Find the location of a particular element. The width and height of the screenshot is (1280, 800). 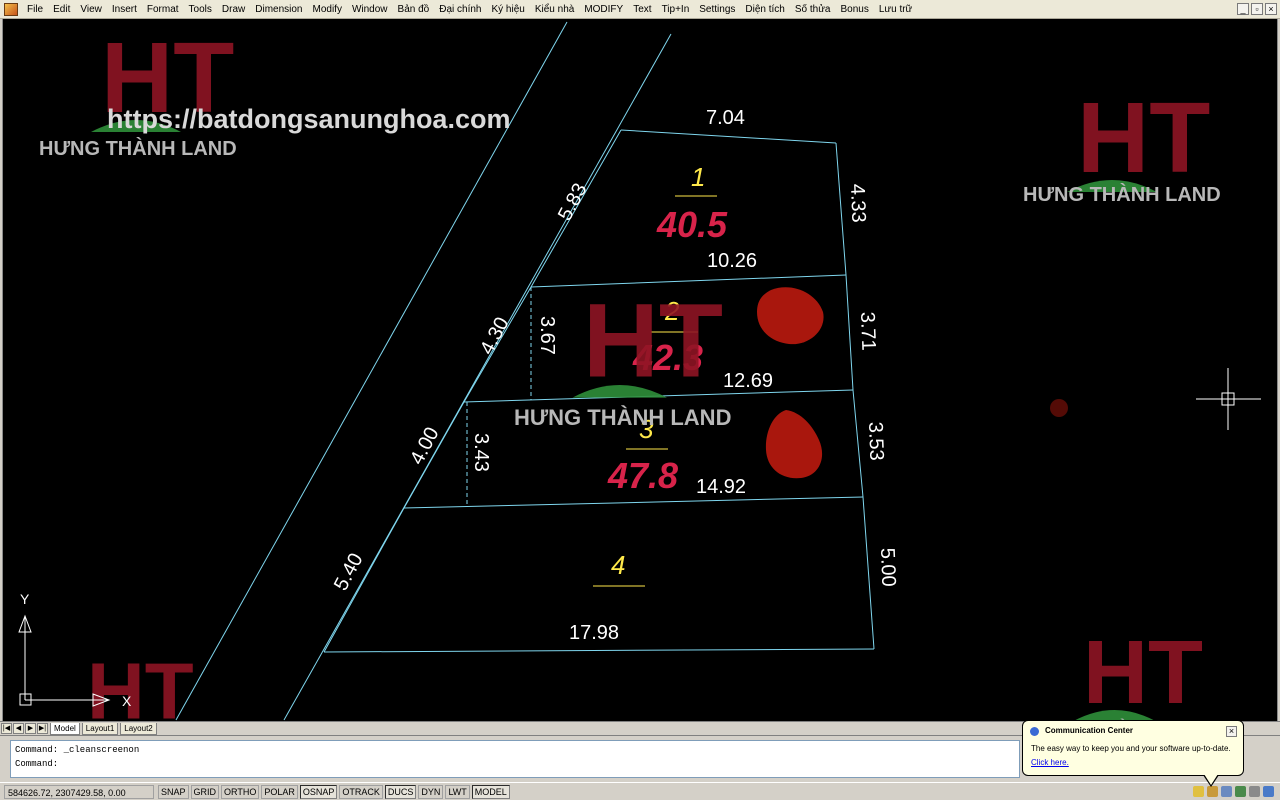

menu-item-13: Kiểu nhà is located at coordinates (554, 9).